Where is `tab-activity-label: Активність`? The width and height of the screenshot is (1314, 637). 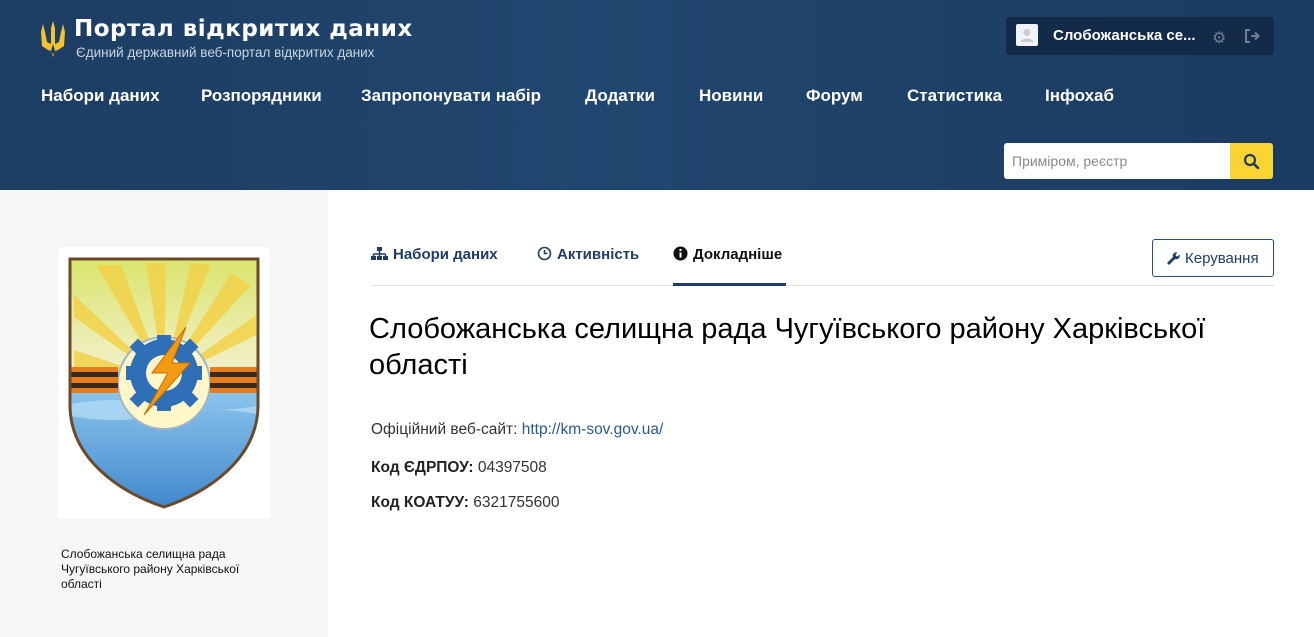
tab-activity-label: Активність is located at coordinates (598, 254).